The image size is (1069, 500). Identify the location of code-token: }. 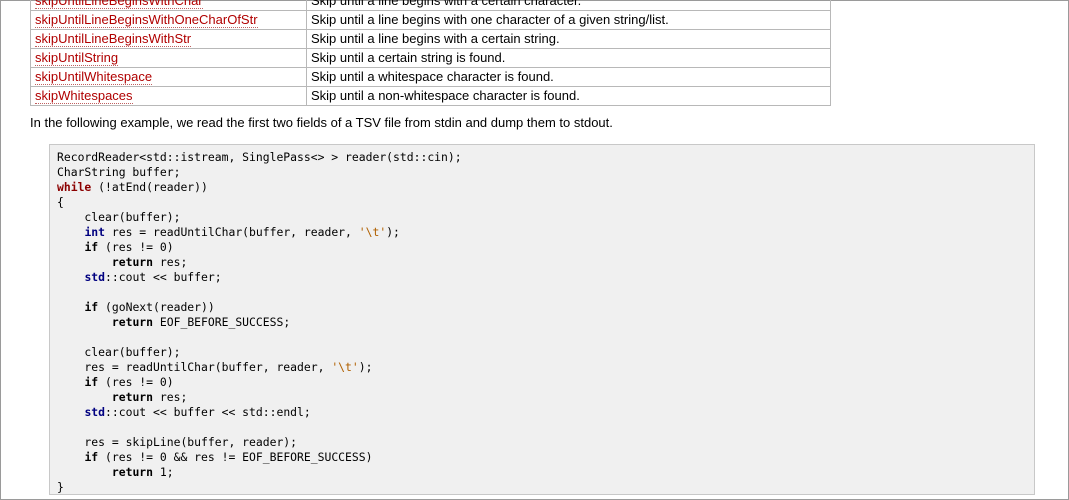
(60, 487).